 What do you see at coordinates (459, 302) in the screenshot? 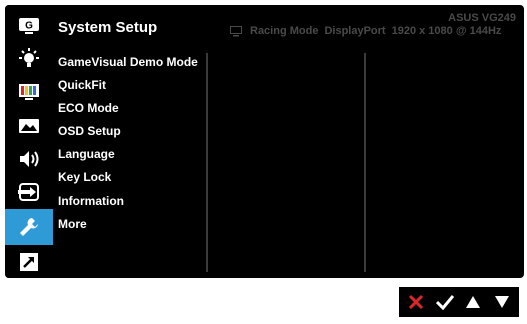
I see `osd-button-bar` at bounding box center [459, 302].